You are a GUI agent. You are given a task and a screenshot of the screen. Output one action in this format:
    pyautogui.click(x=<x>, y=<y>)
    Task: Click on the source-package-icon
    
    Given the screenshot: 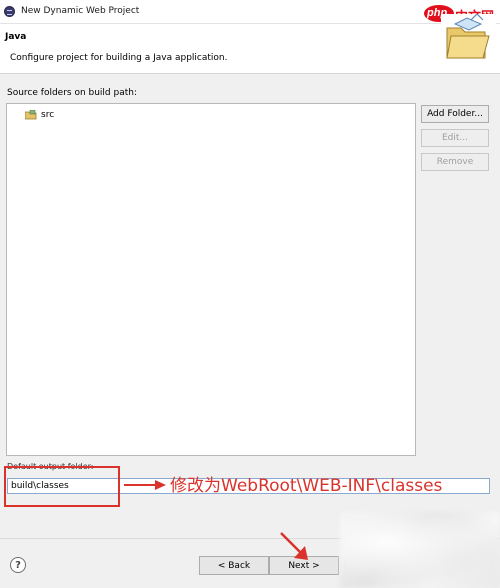 What is the action you would take?
    pyautogui.click(x=31, y=115)
    